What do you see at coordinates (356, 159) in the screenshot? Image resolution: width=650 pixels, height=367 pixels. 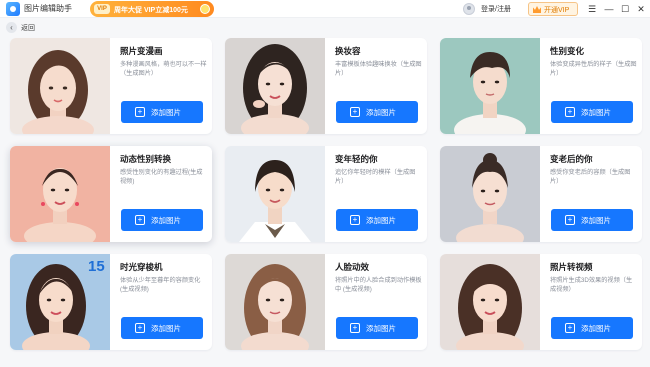 I see `card-title: 变年轻的你` at bounding box center [356, 159].